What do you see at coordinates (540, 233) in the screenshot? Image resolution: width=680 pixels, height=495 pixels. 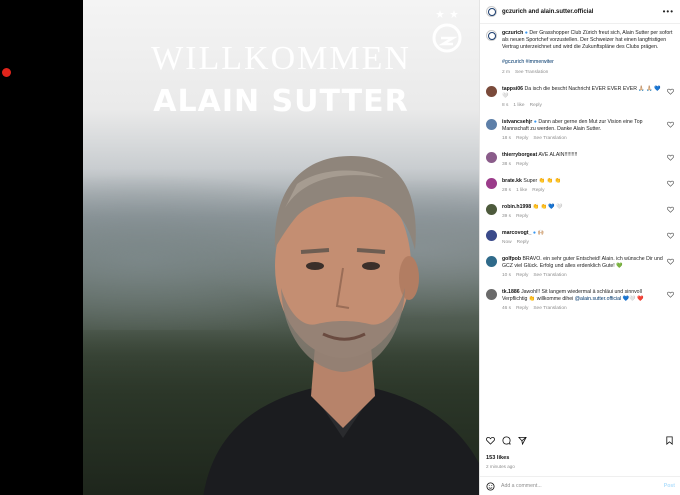 I see `comment-text: 🙌🏼` at bounding box center [540, 233].